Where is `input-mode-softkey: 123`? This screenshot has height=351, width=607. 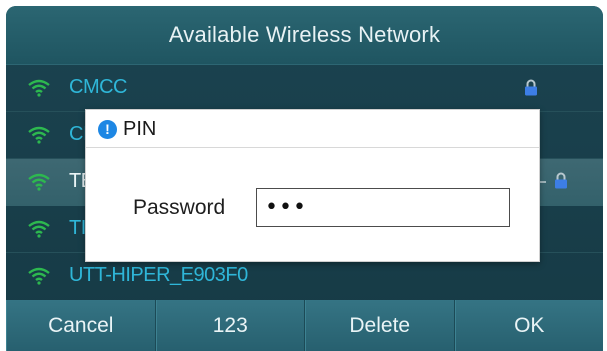
input-mode-softkey: 123 is located at coordinates (230, 325).